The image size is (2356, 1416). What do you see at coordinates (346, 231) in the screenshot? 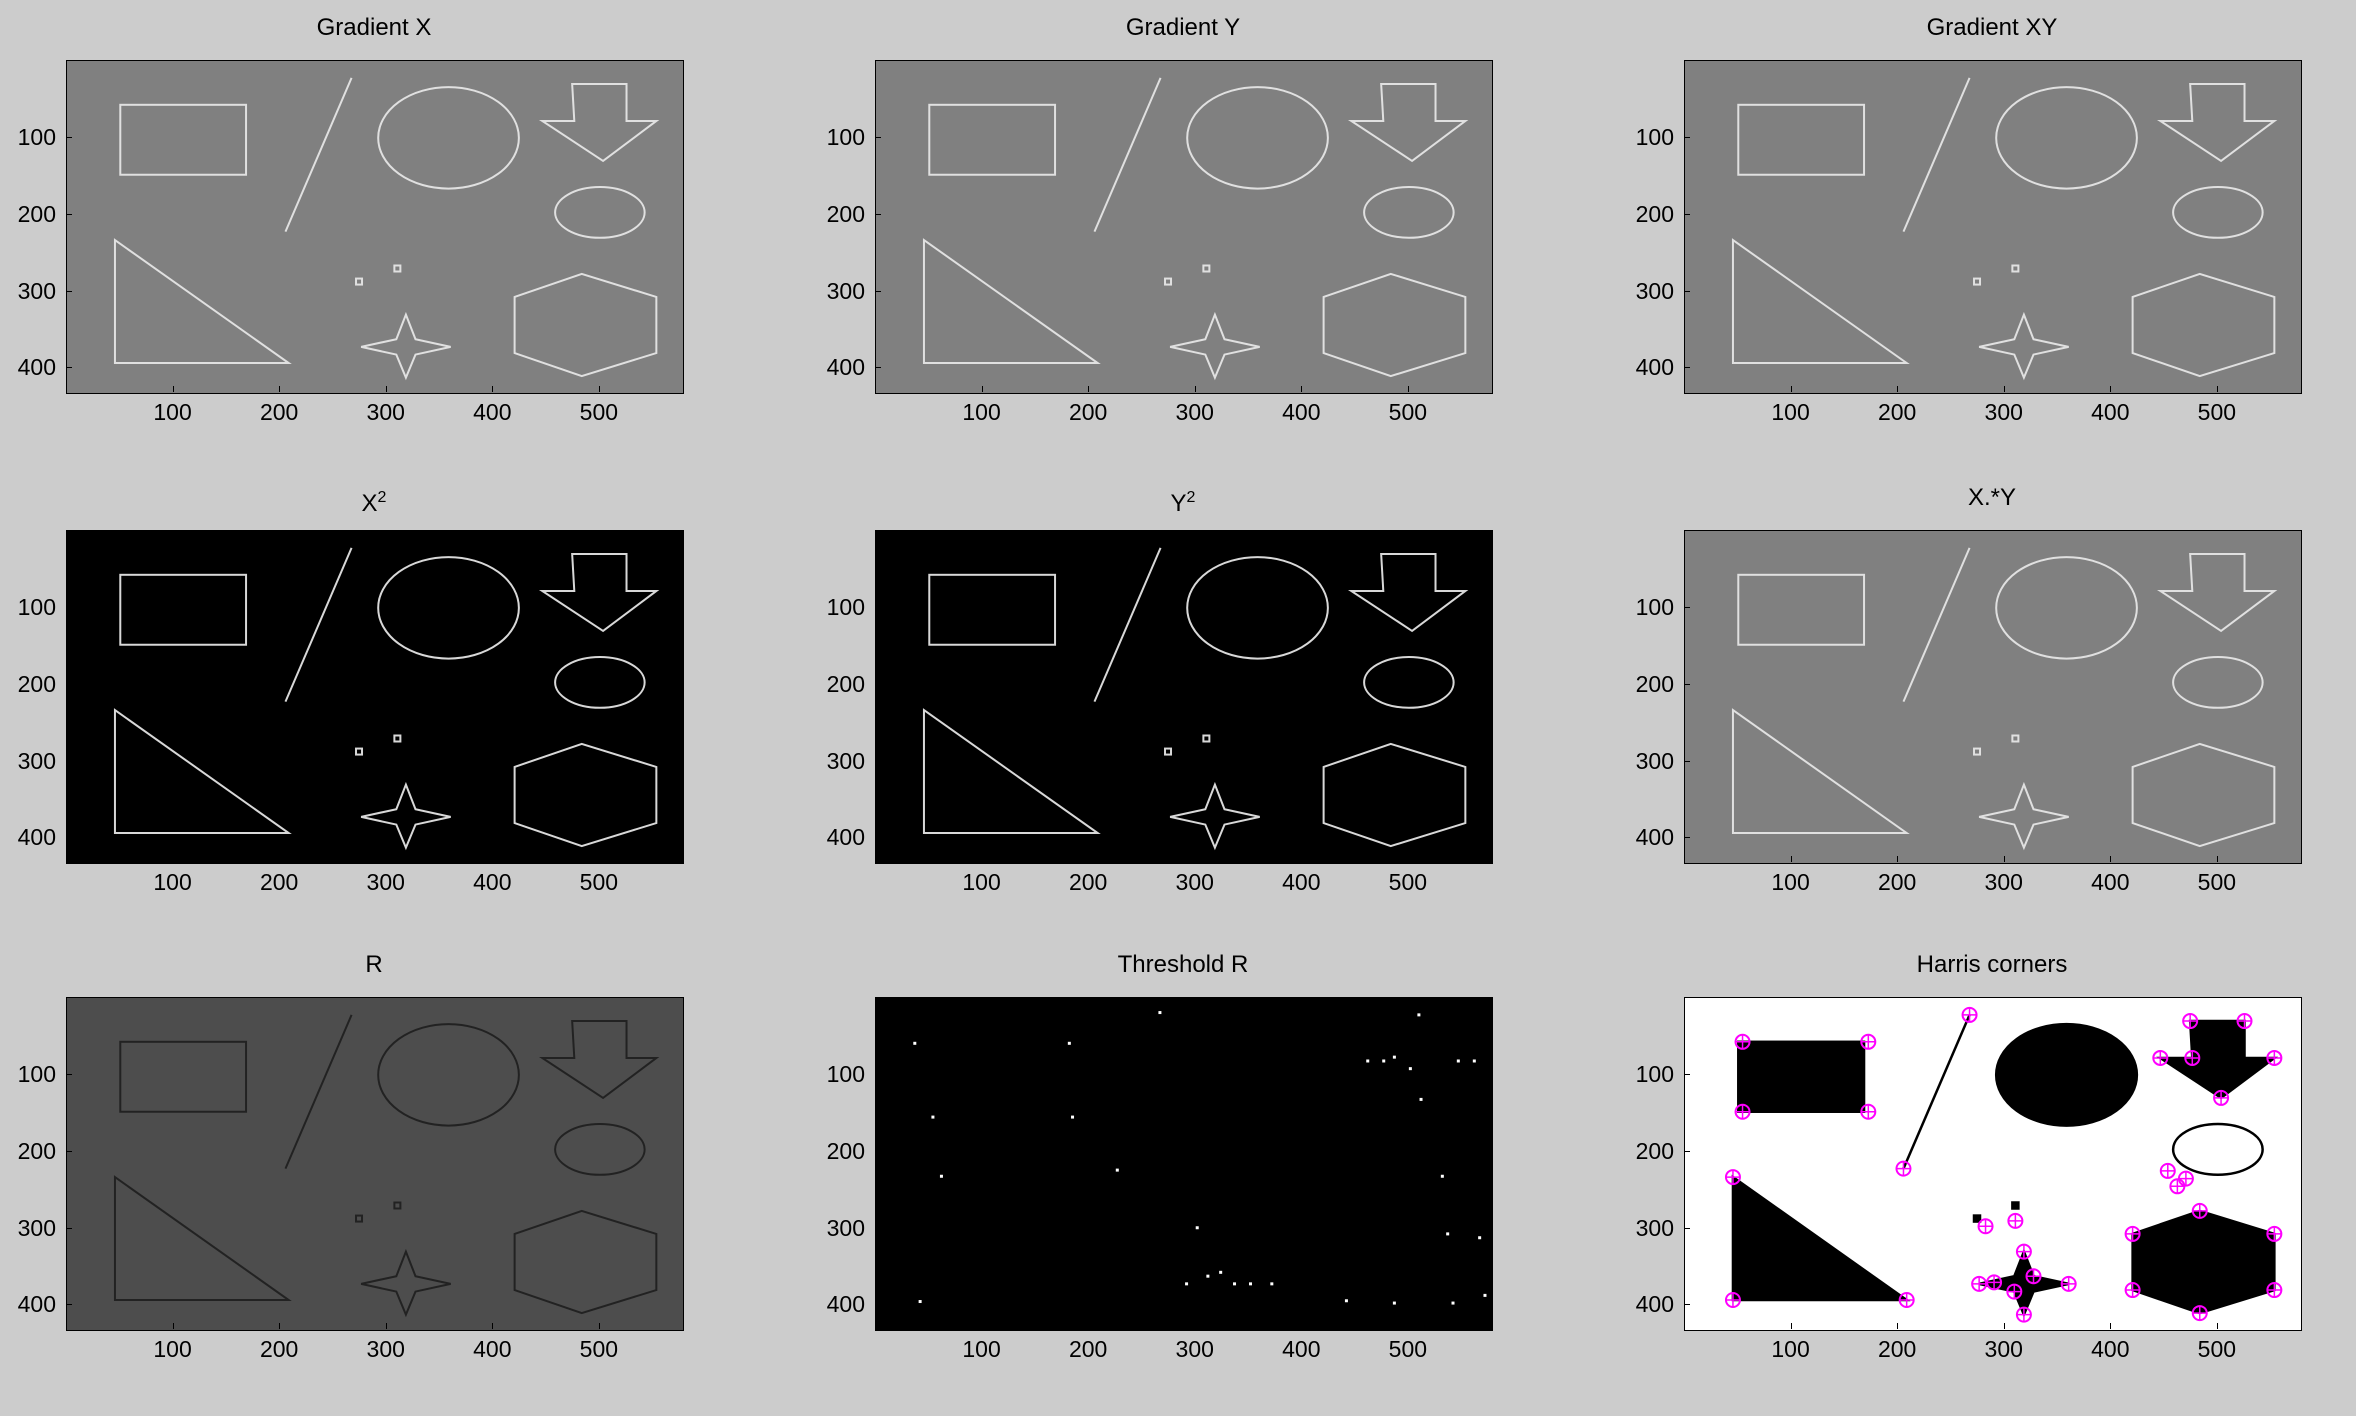
I see `axes-panel-grad-x: Gradient X 100 200 300 400 100 200 300 400 500` at bounding box center [346, 231].